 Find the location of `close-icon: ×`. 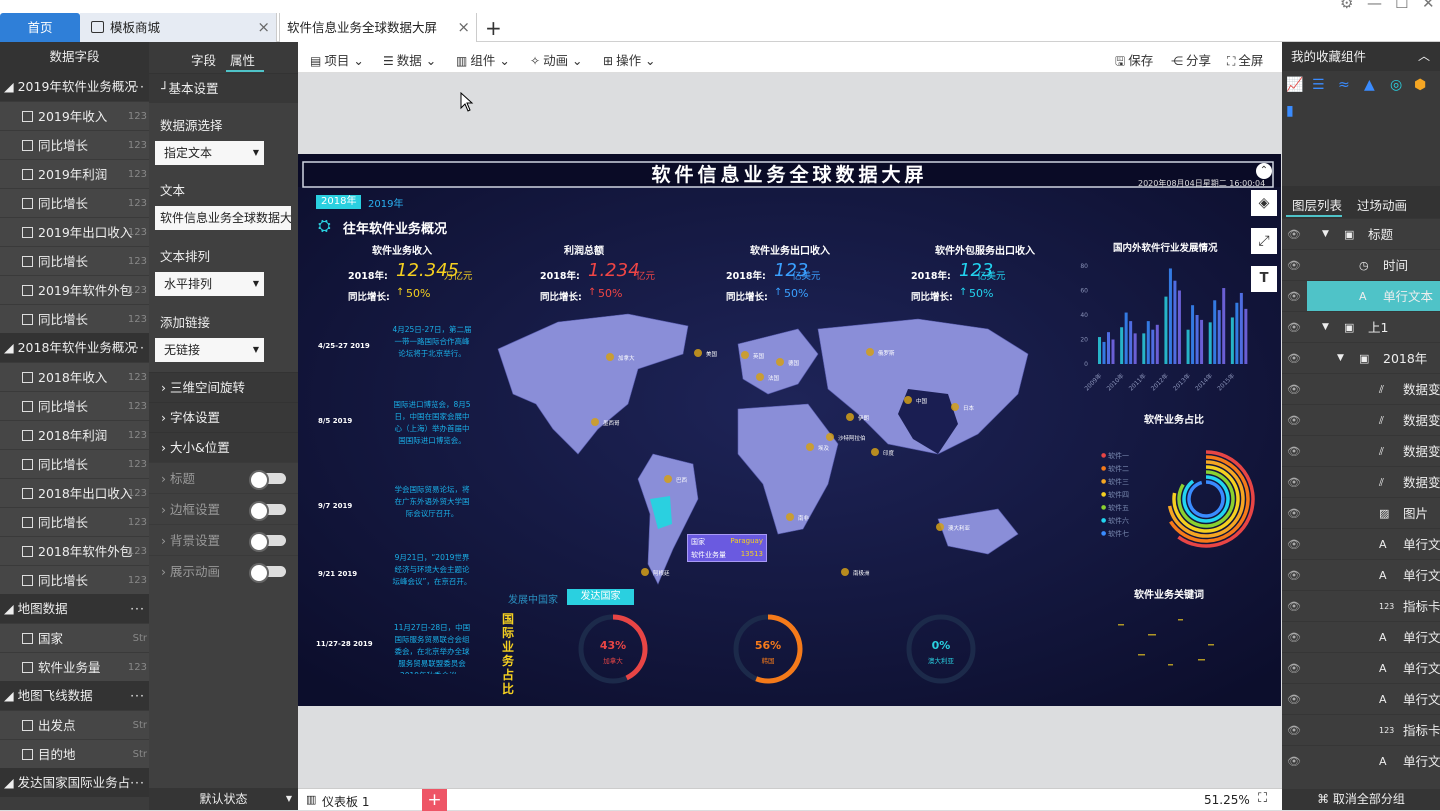

close-icon: × is located at coordinates (463, 27).